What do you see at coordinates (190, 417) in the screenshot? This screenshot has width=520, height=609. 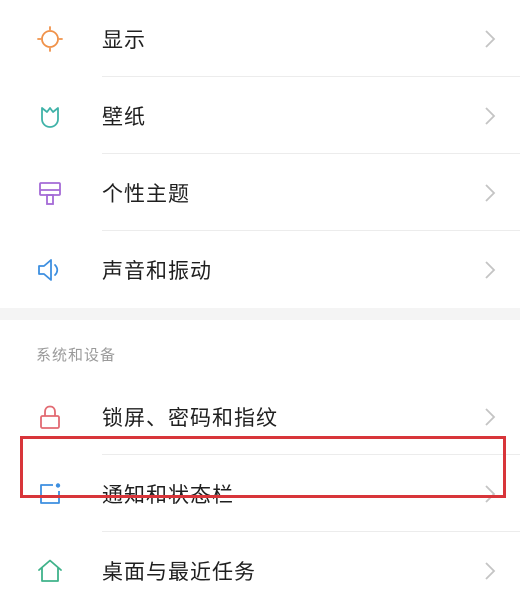 I see `settings-item-label: 锁屏、密码和指纹` at bounding box center [190, 417].